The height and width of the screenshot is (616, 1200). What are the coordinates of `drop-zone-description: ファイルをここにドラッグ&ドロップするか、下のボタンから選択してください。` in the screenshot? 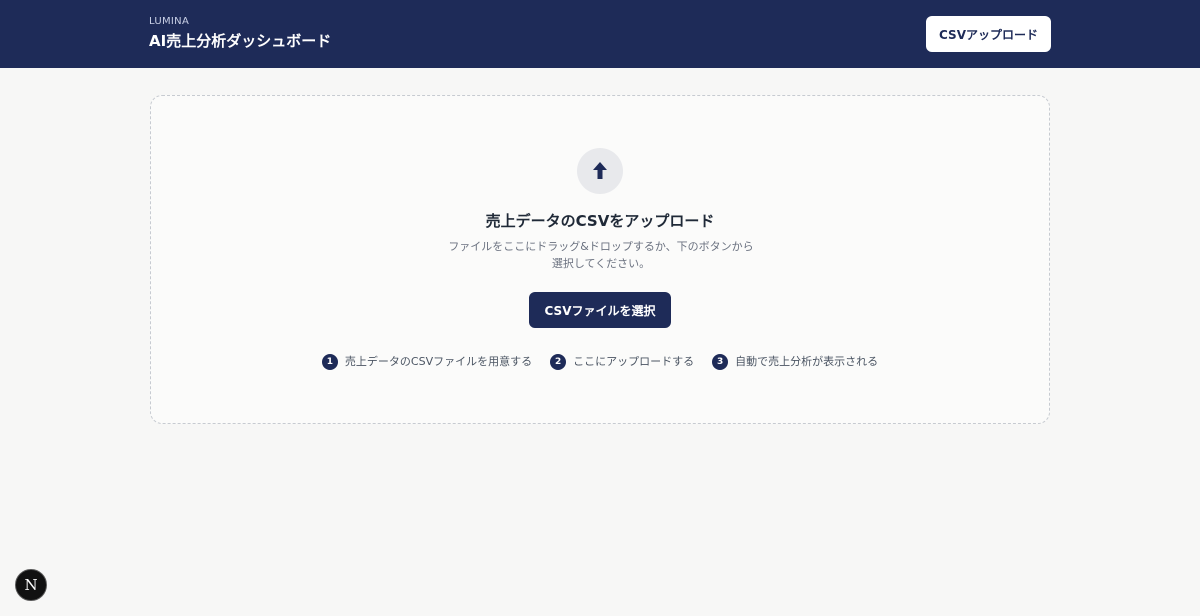 It's located at (601, 255).